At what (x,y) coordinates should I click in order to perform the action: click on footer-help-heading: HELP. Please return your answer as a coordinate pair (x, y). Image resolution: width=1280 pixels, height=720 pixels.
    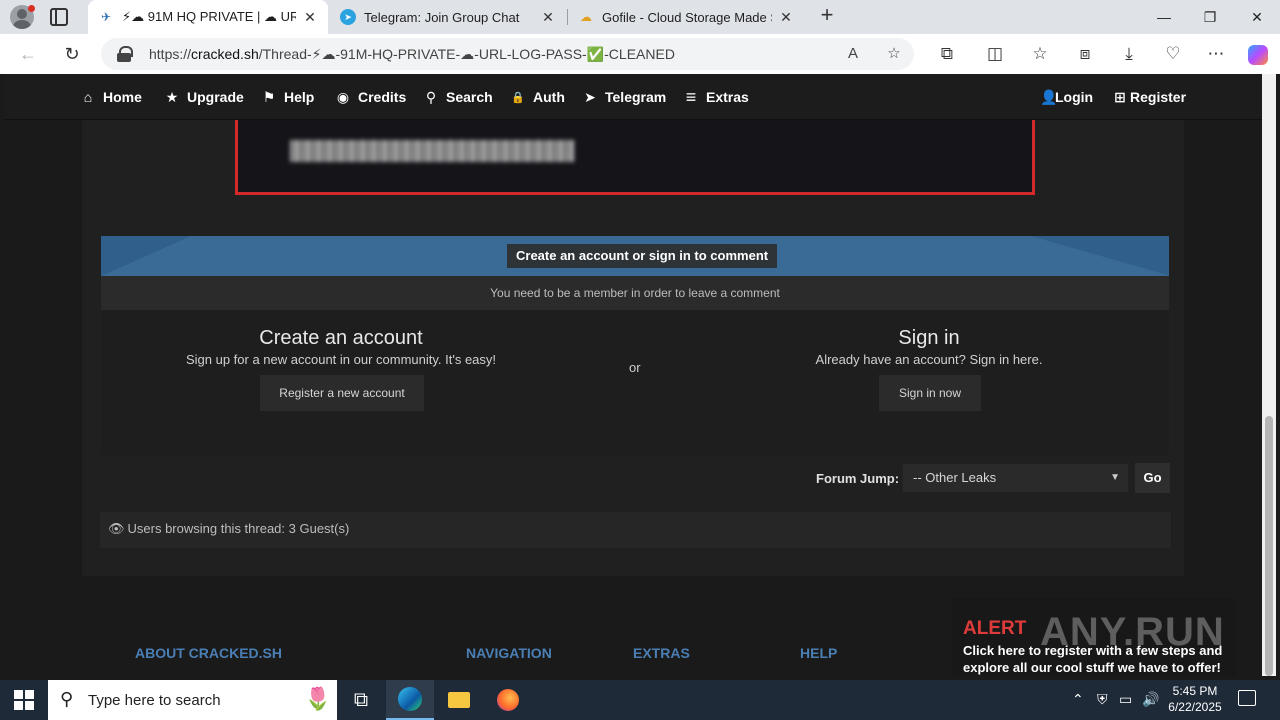
    Looking at the image, I should click on (819, 653).